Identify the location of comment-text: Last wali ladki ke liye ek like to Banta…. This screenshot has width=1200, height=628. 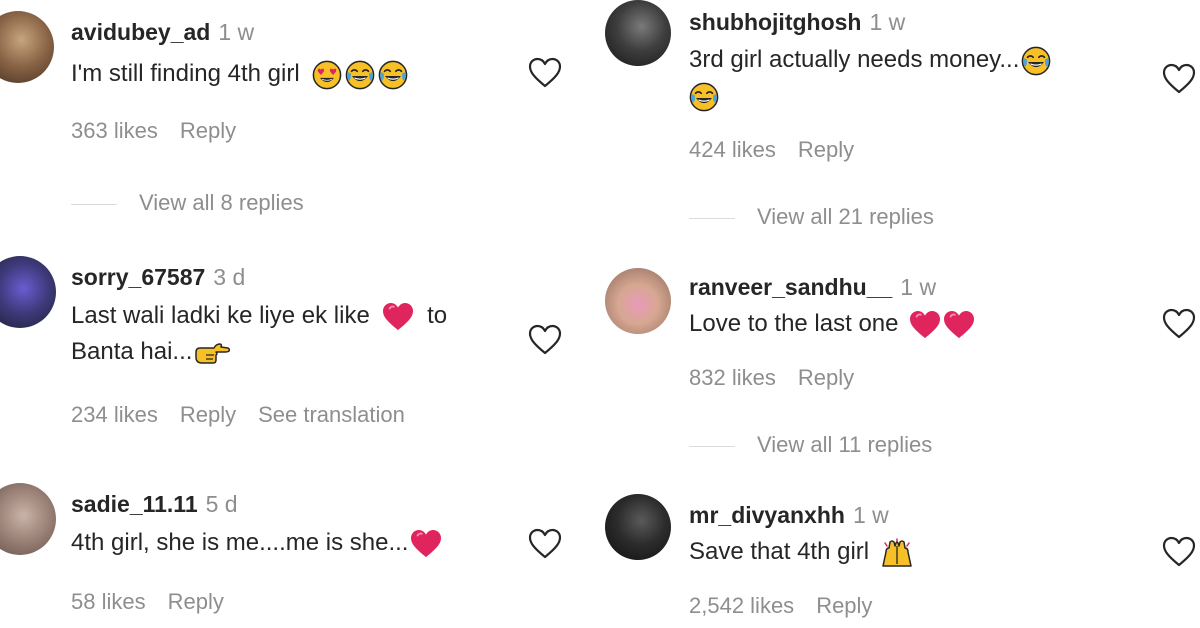
(259, 334).